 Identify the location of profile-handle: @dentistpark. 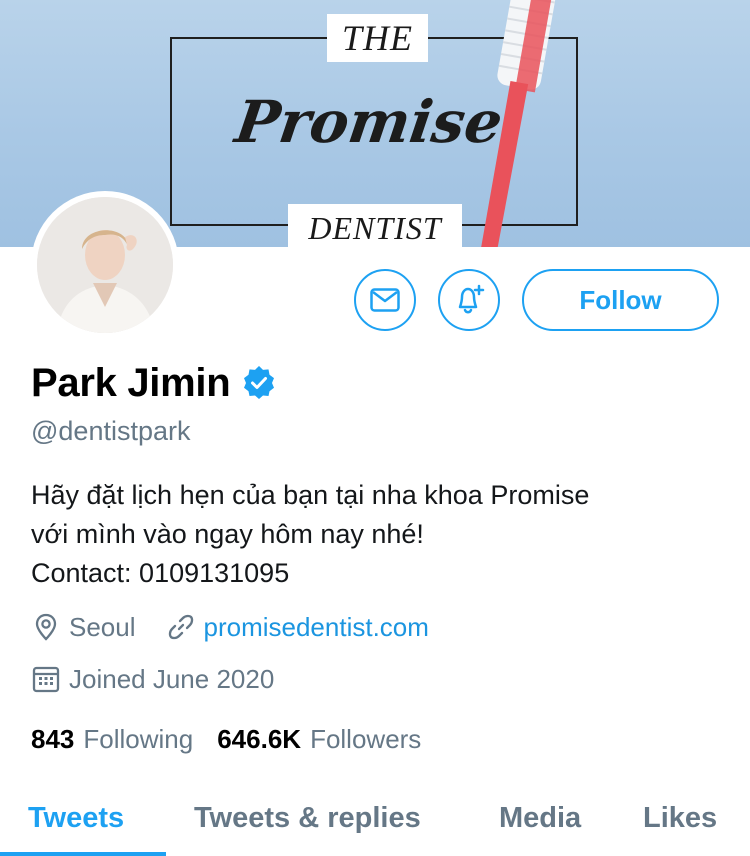
(111, 431).